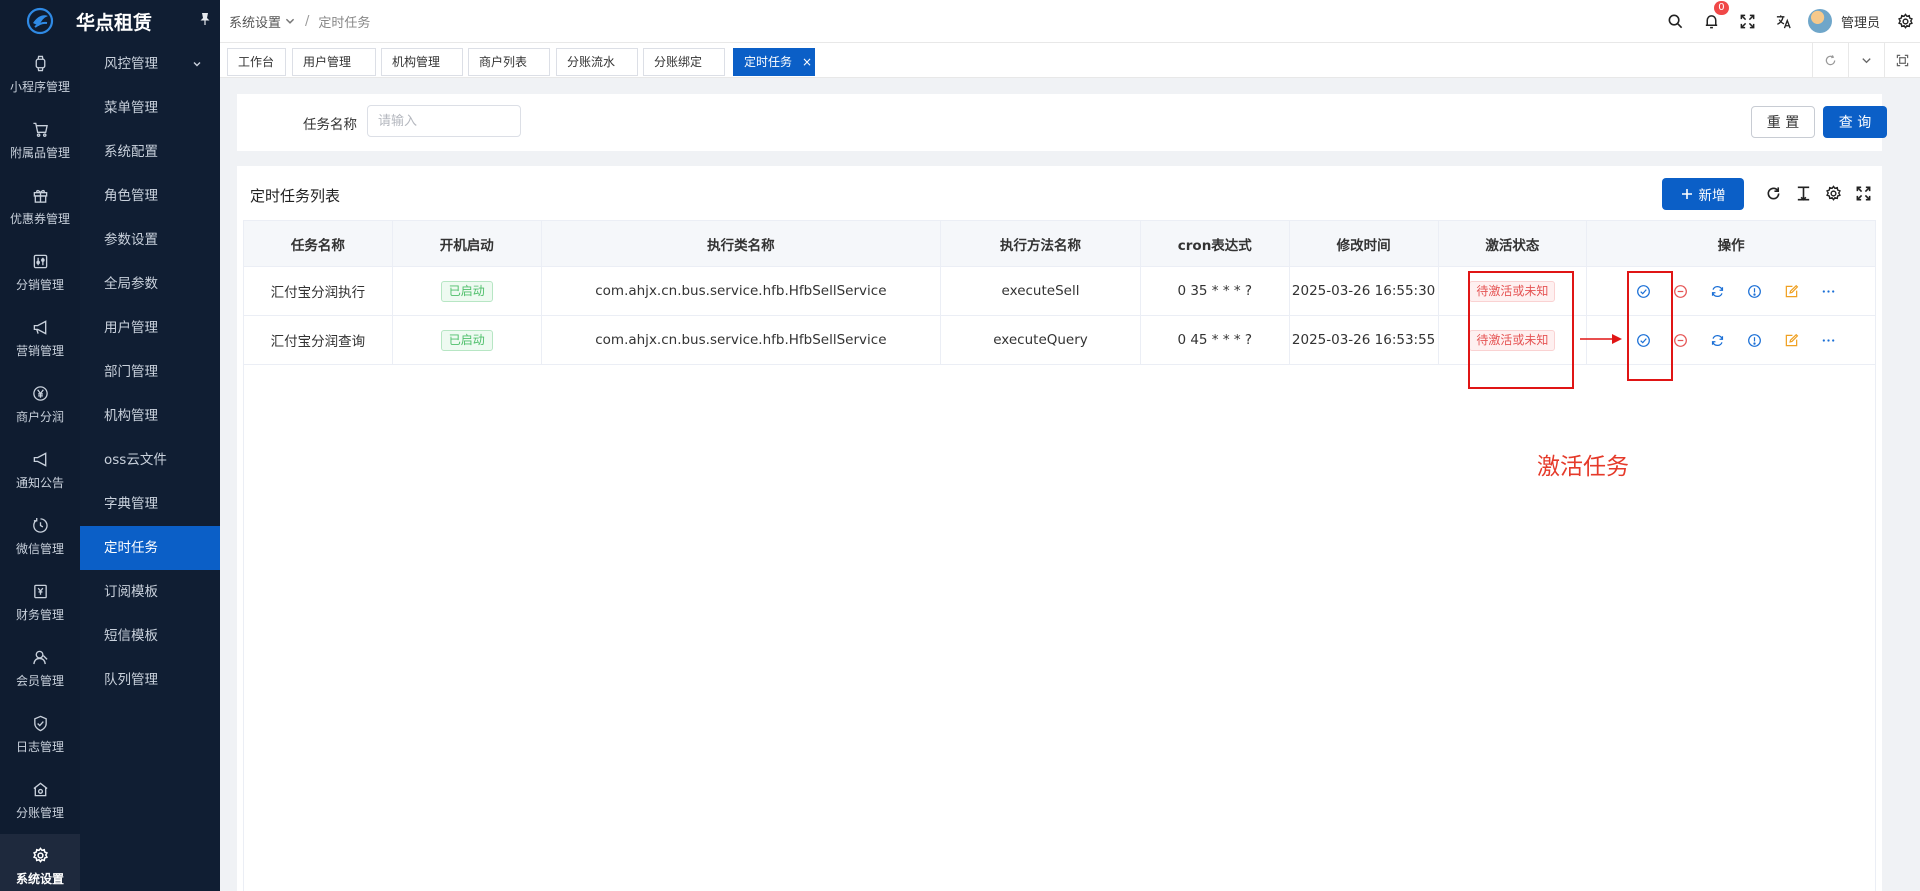  I want to click on submenu-item-users: 用户管理, so click(150, 328).